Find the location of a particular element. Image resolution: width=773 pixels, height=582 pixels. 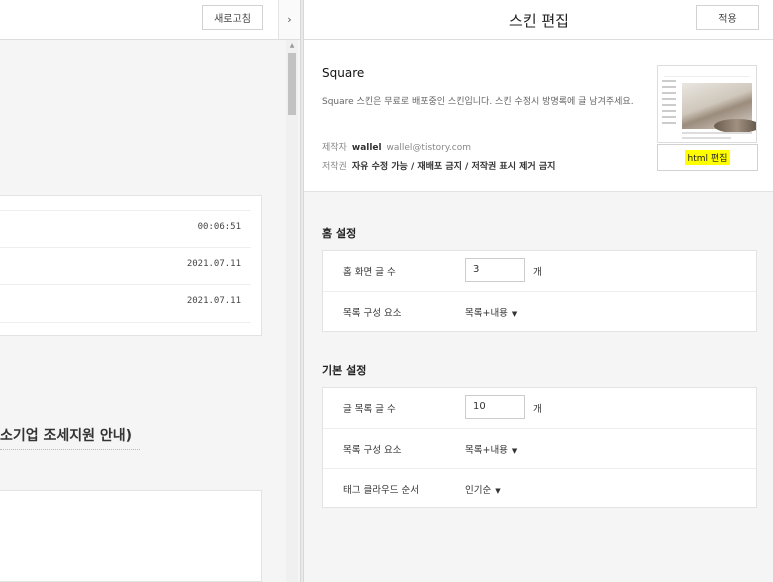

html-edit-button: html 편집 is located at coordinates (707, 157).